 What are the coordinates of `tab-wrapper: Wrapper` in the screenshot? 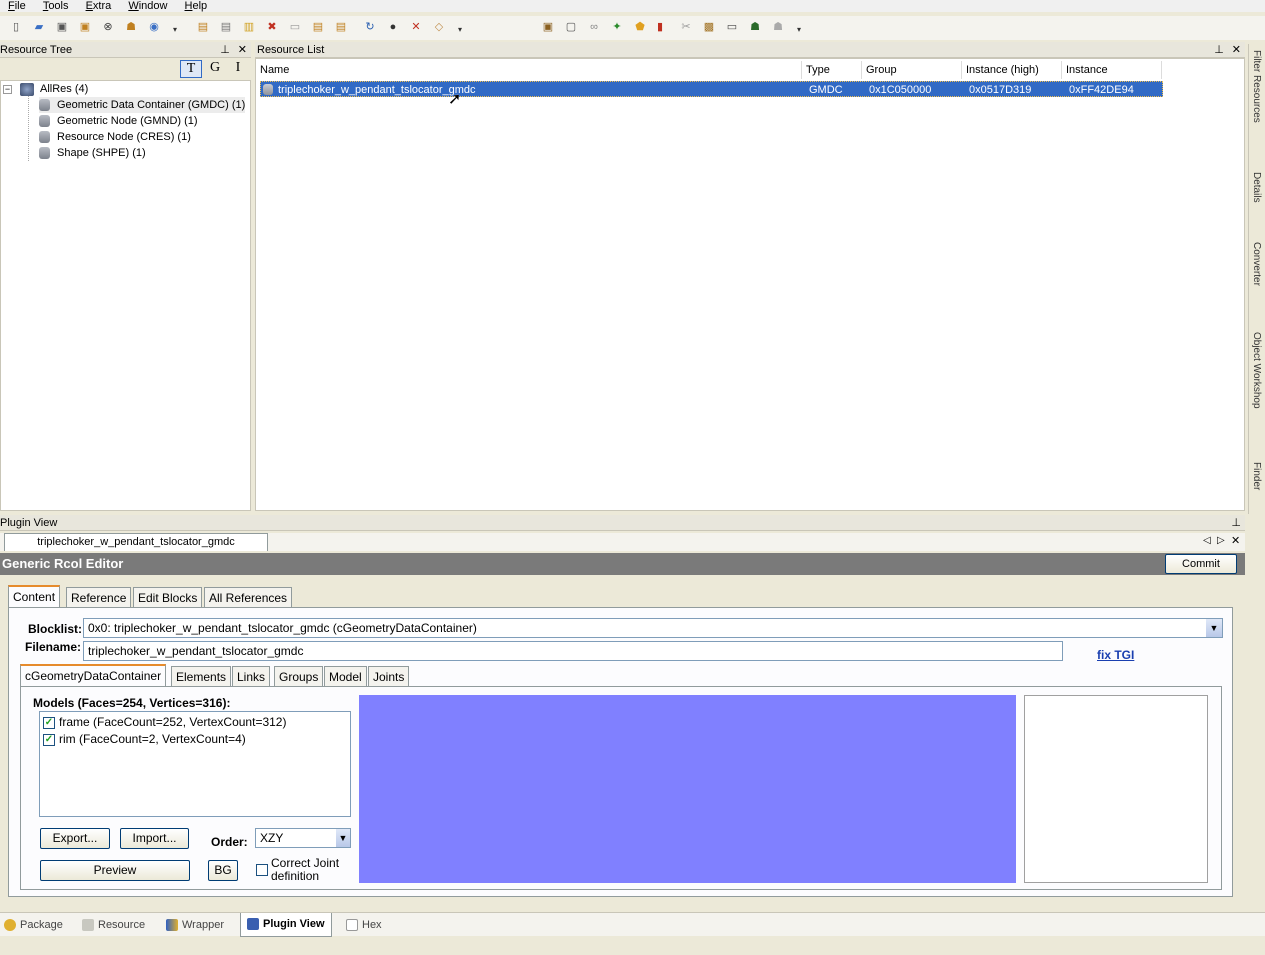 It's located at (195, 925).